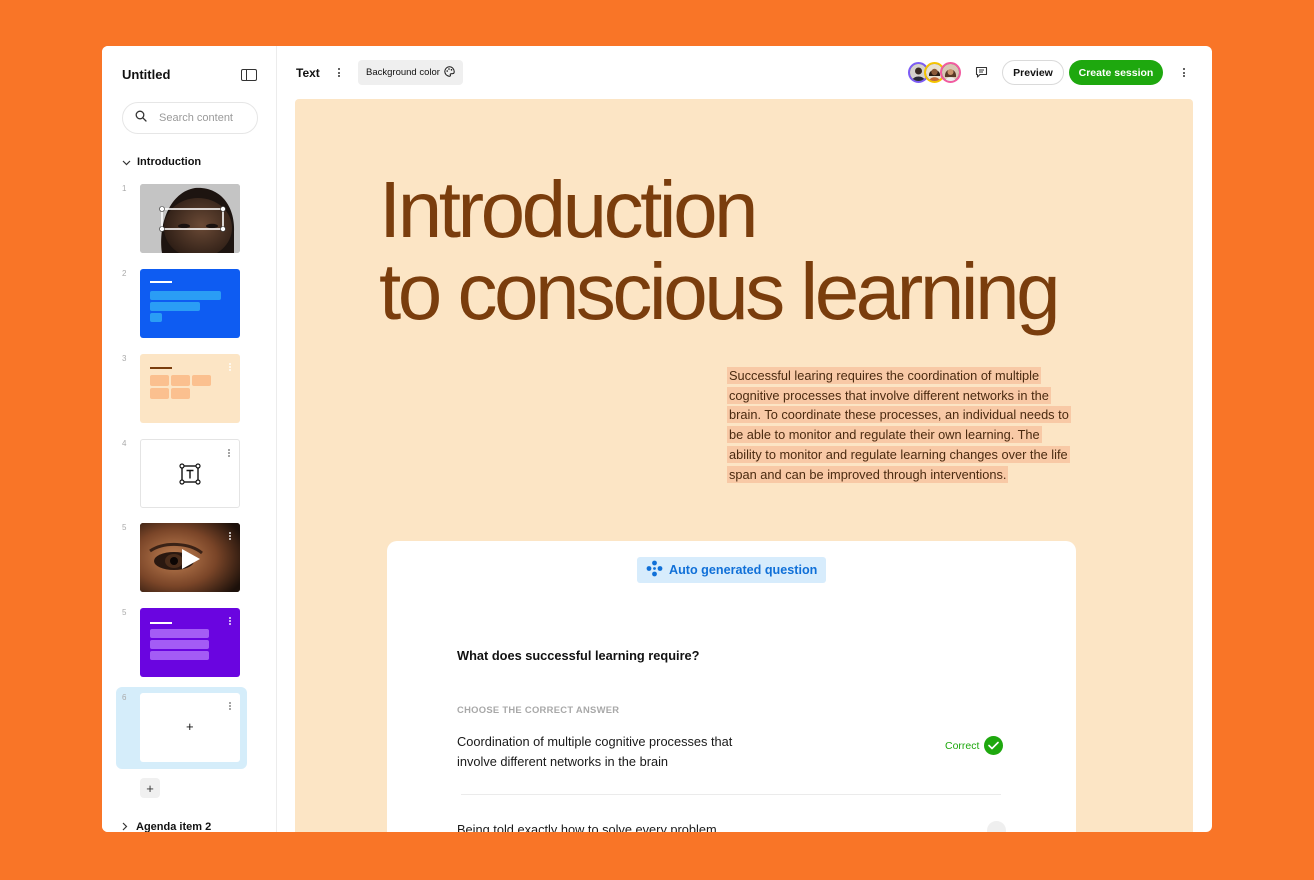 The width and height of the screenshot is (1314, 880). What do you see at coordinates (174, 826) in the screenshot?
I see `agenda-item-label: Agenda item 2` at bounding box center [174, 826].